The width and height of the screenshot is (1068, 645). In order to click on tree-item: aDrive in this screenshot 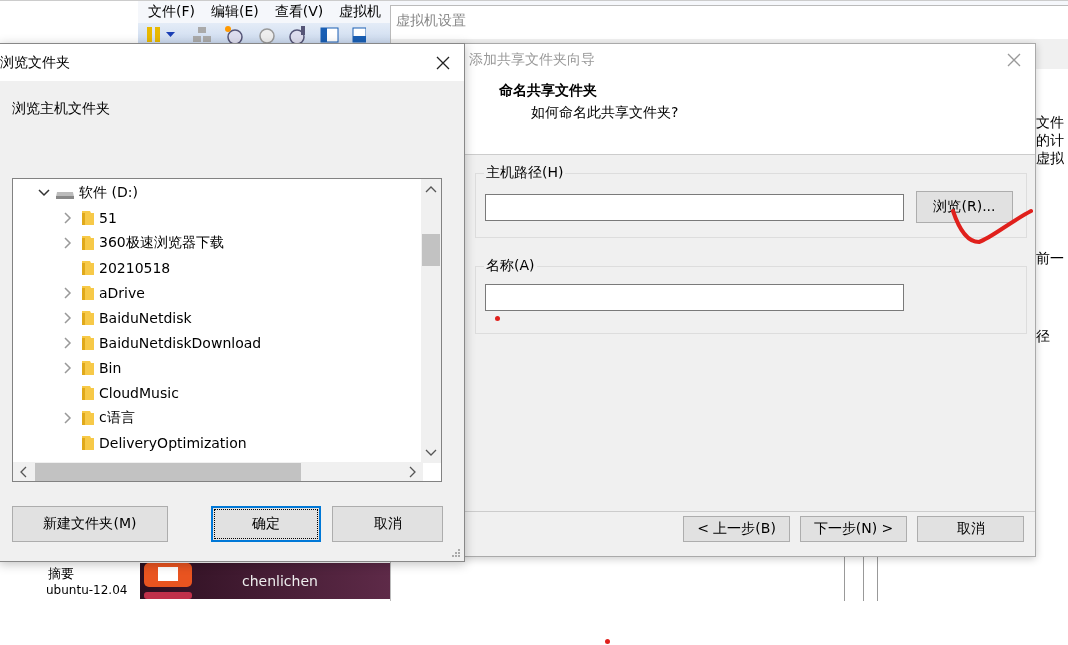, I will do `click(218, 292)`.